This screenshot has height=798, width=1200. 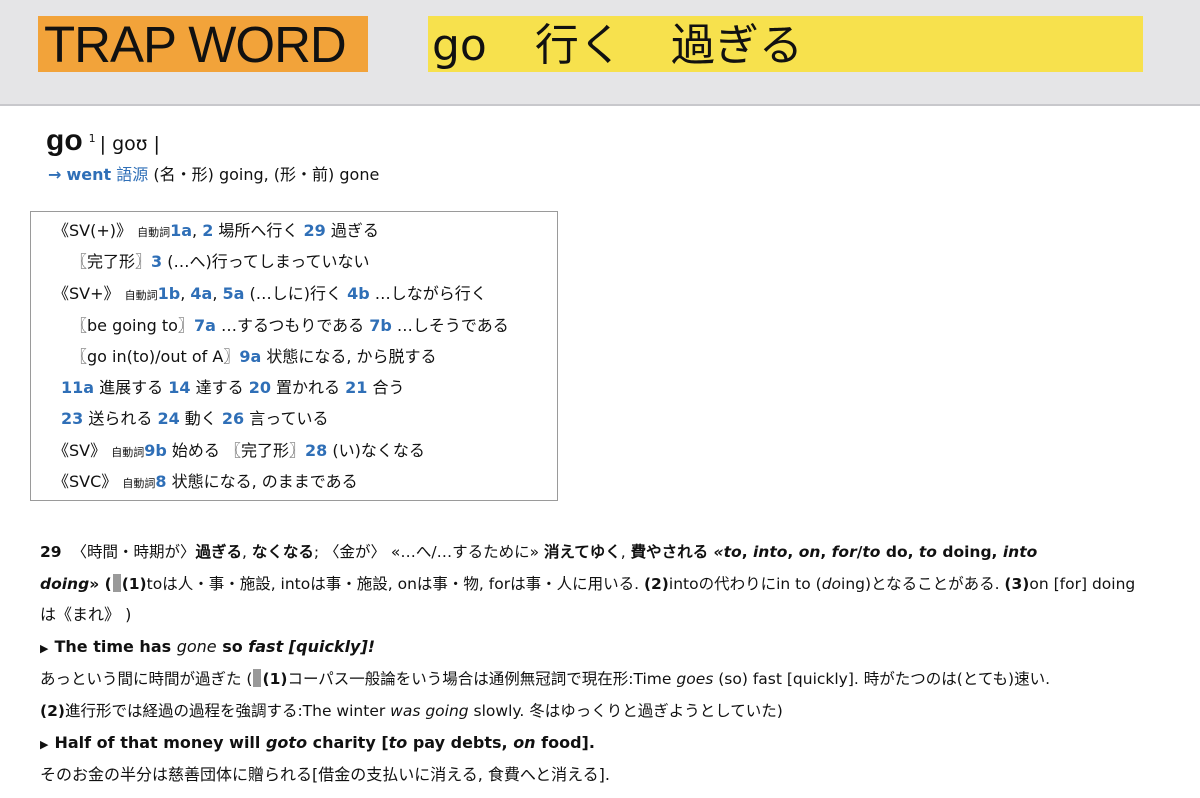 What do you see at coordinates (275, 679) in the screenshot?
I see `note-number: (1)` at bounding box center [275, 679].